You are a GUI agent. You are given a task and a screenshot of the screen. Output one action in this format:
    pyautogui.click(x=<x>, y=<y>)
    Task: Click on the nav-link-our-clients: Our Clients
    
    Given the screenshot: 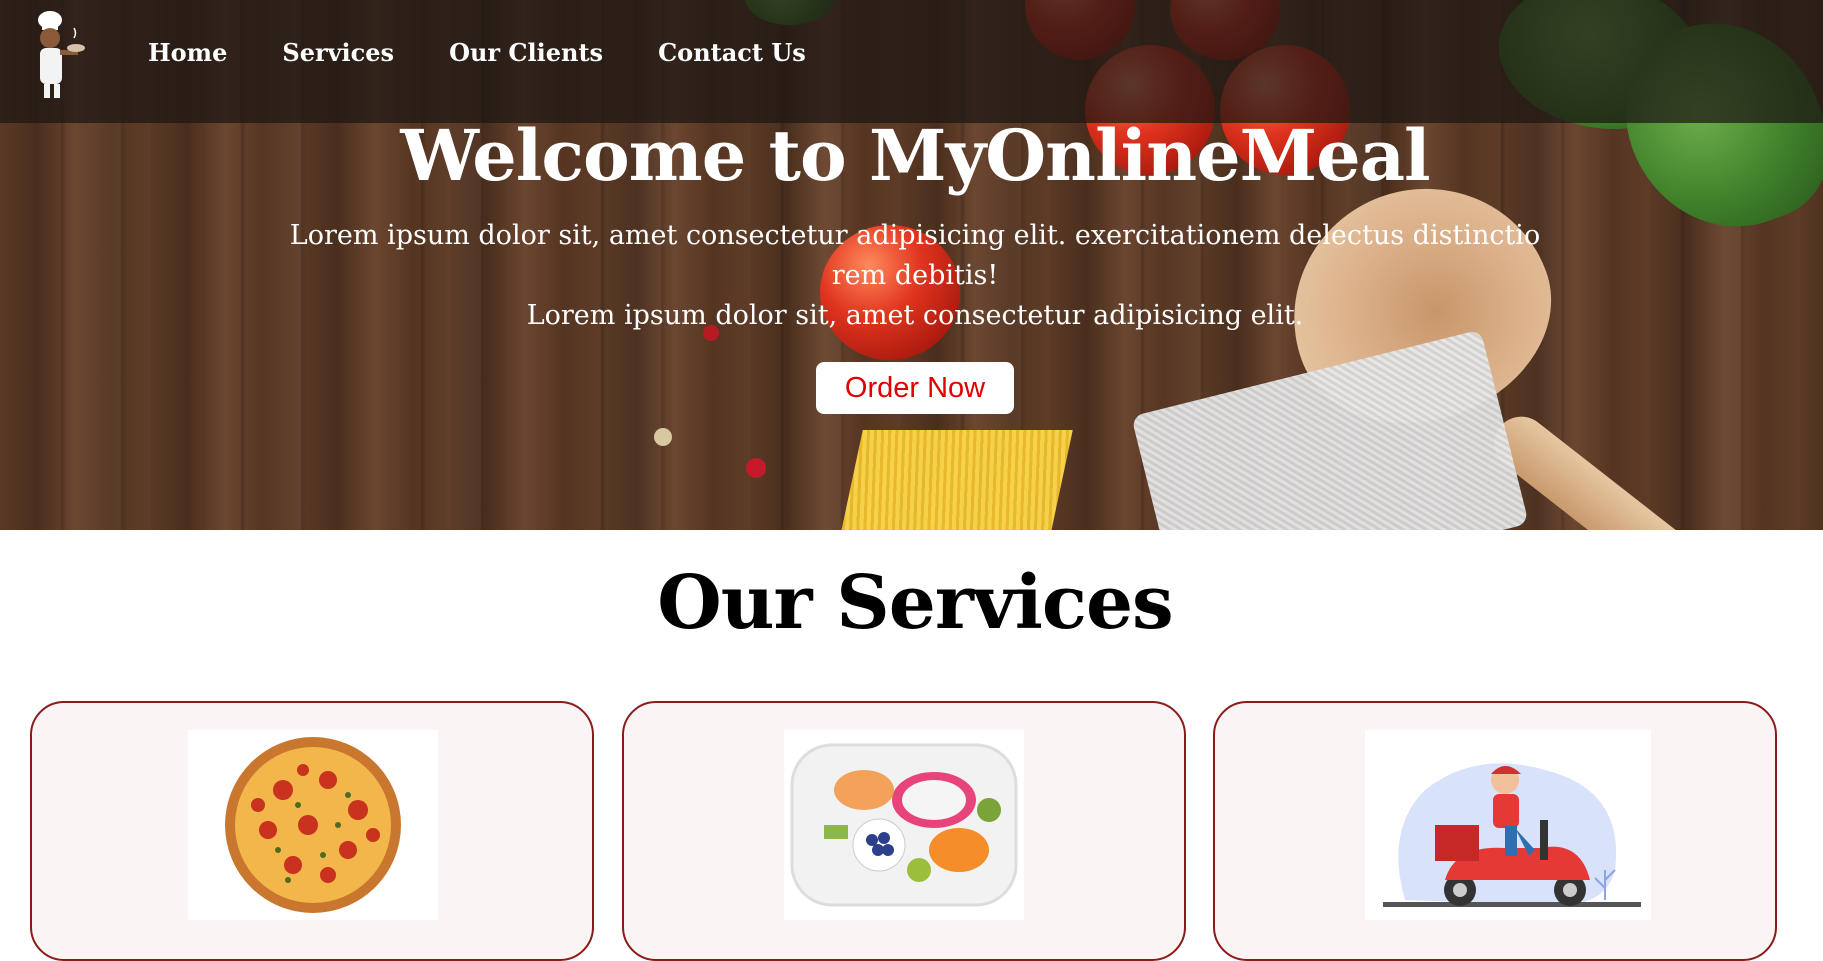 What is the action you would take?
    pyautogui.click(x=526, y=52)
    